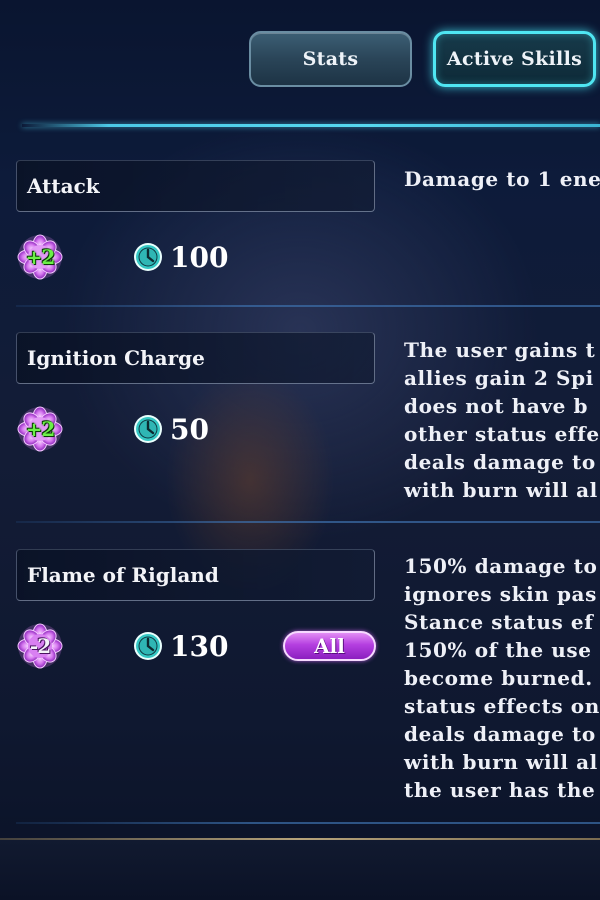  I want to click on description-line: status effects on, so click(502, 706).